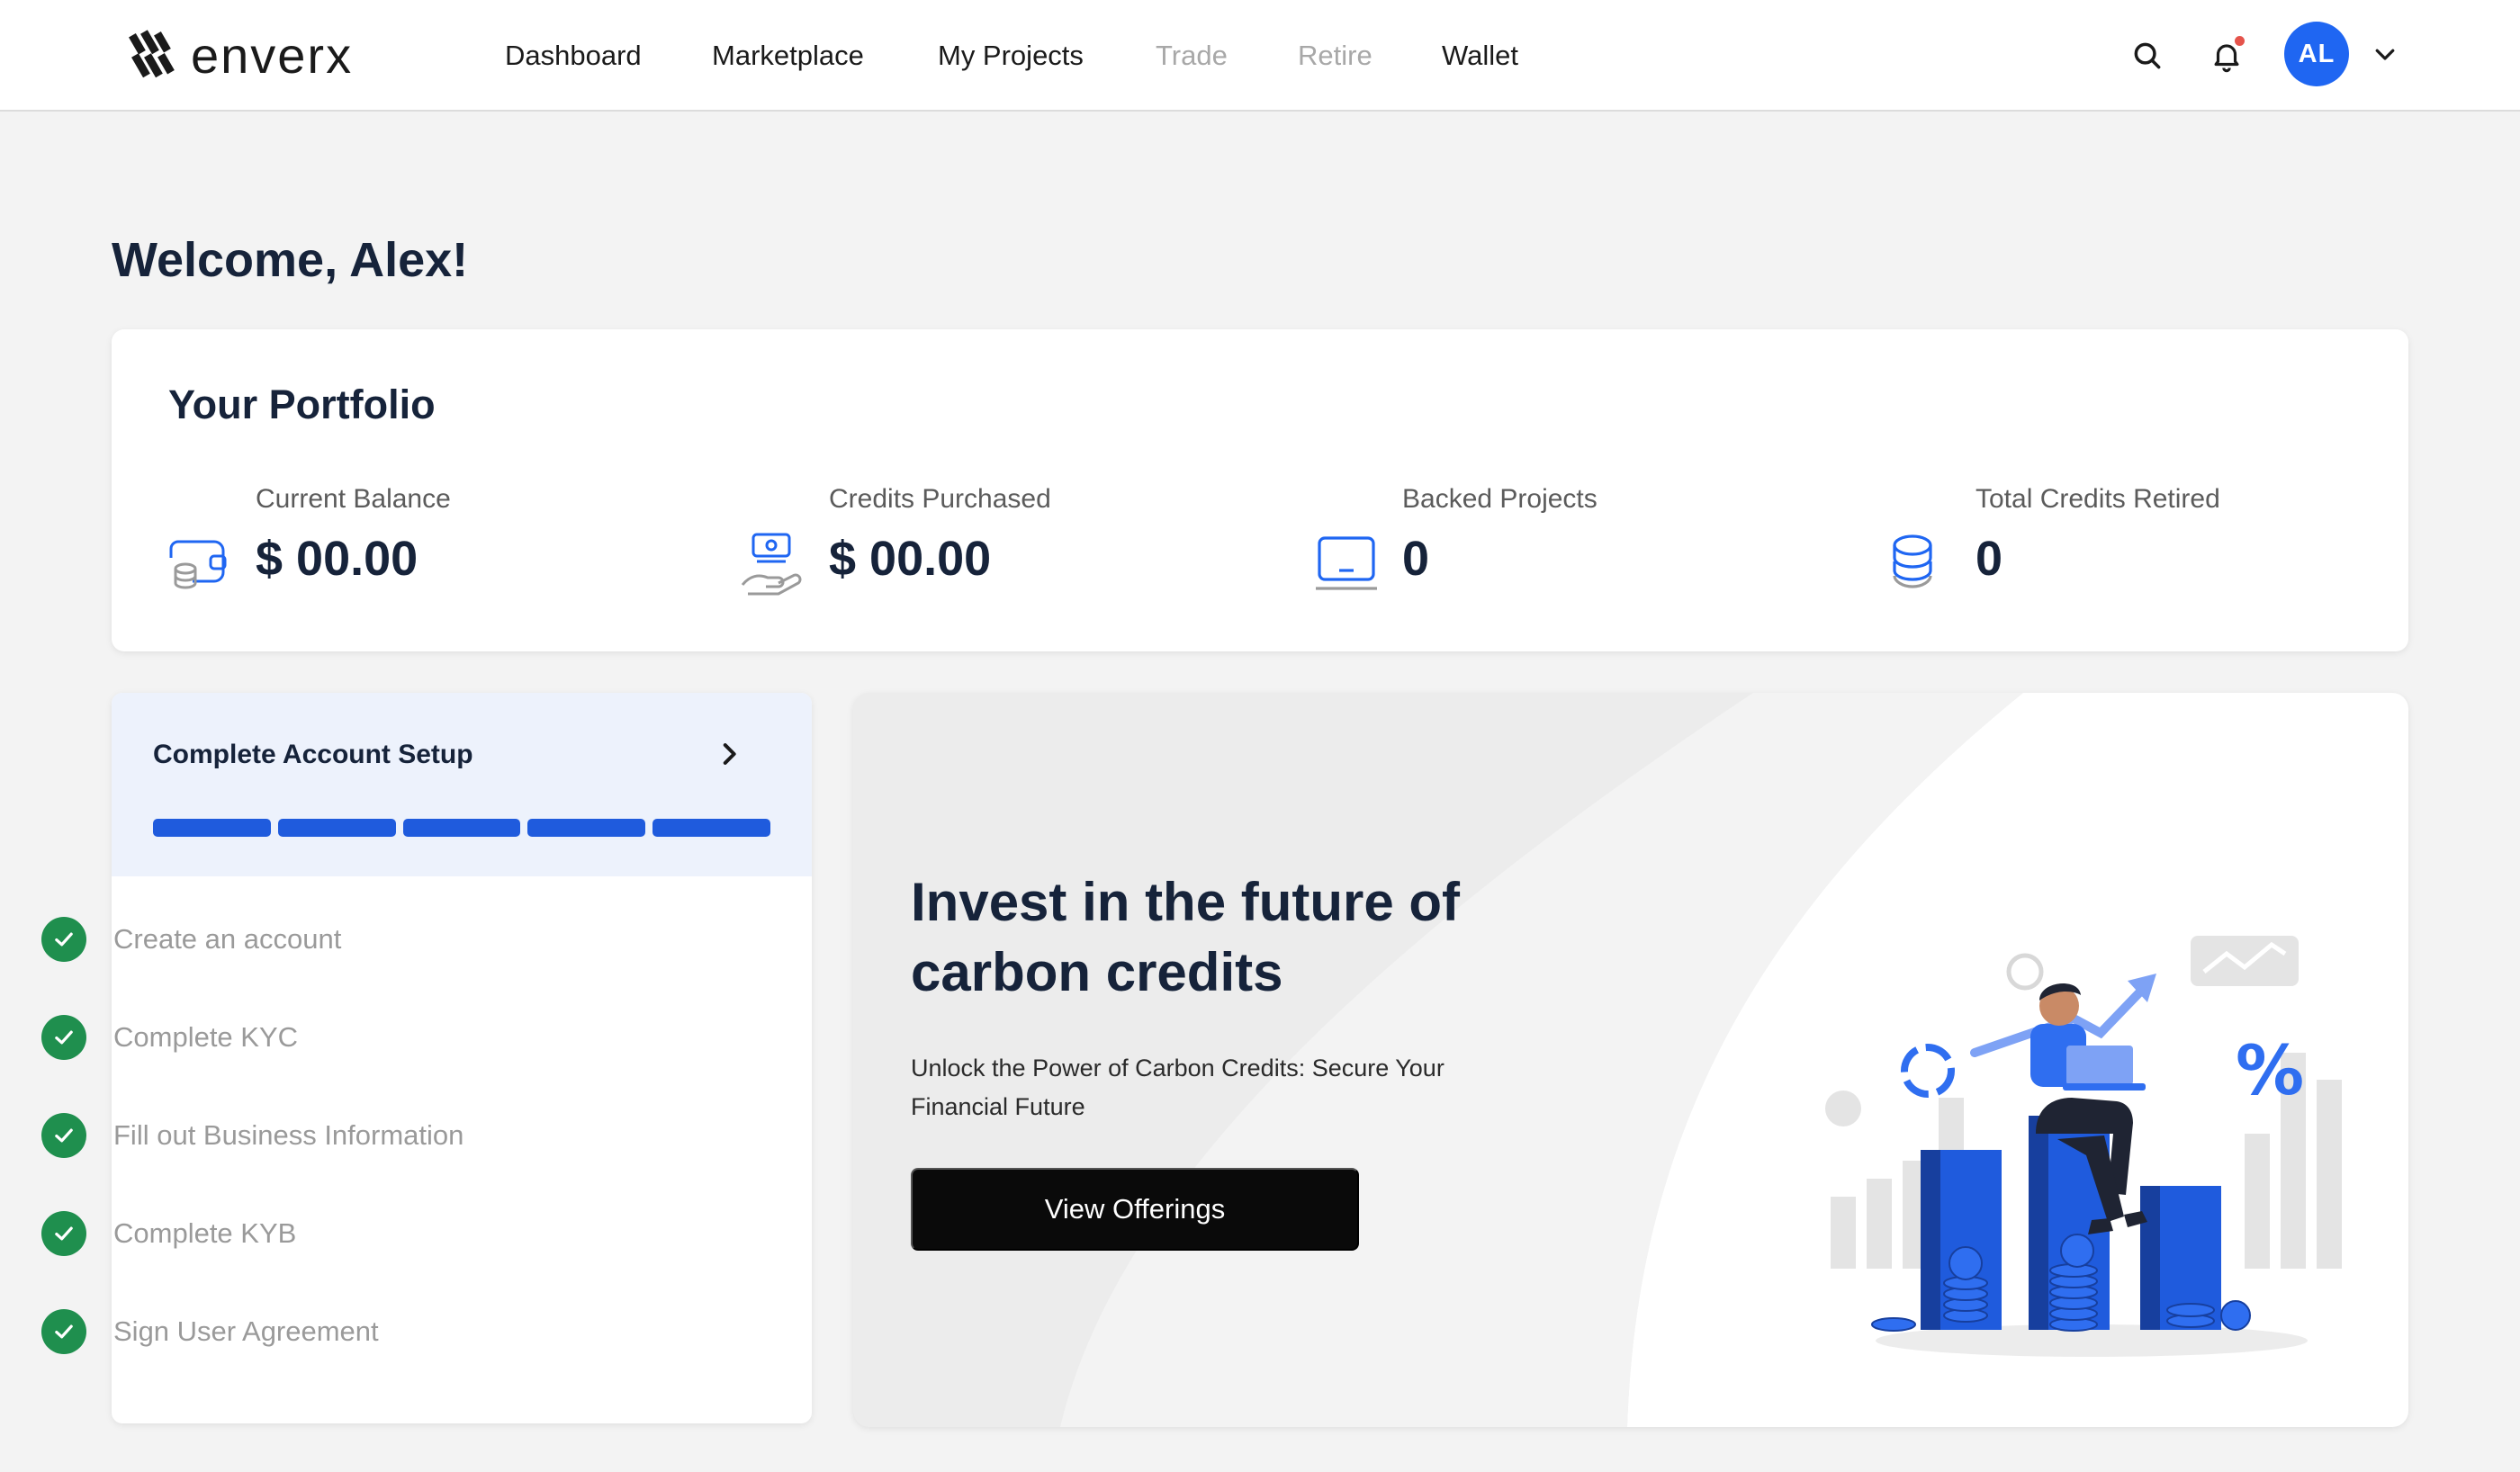 The width and height of the screenshot is (2520, 1472). What do you see at coordinates (246, 1331) in the screenshot?
I see `setup-step-label: Sign User Agreement` at bounding box center [246, 1331].